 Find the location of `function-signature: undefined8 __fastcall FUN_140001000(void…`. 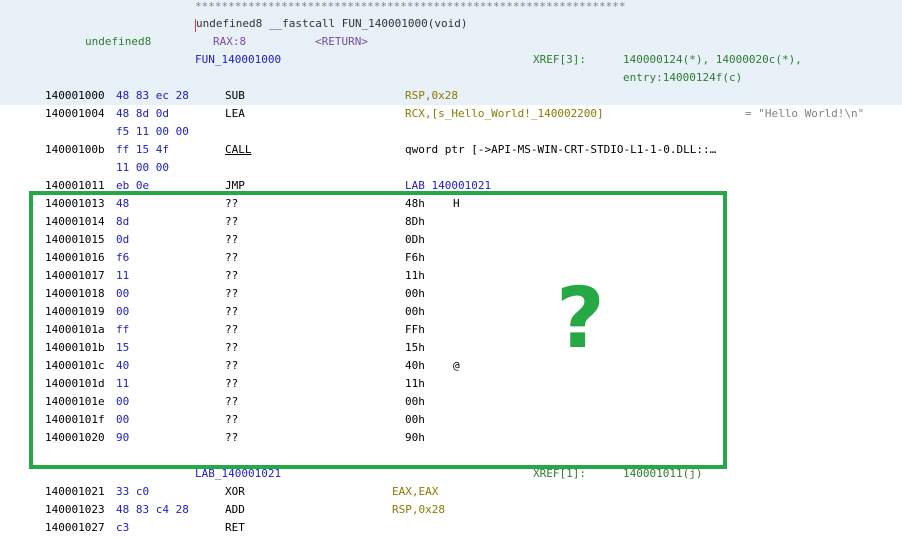

function-signature: undefined8 __fastcall FUN_140001000(void… is located at coordinates (332, 24).